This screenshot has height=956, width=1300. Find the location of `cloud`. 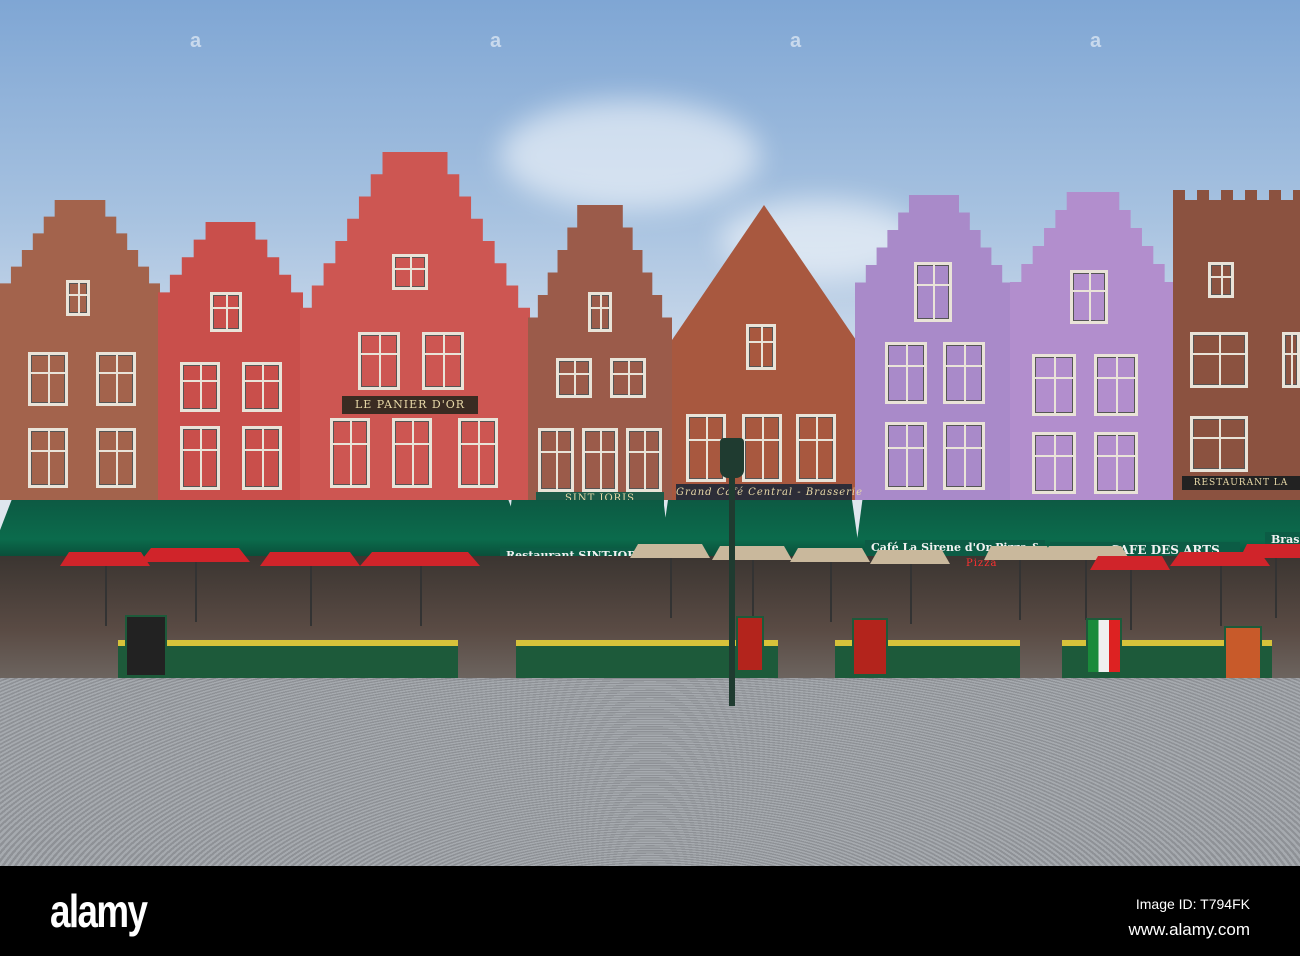

cloud is located at coordinates (630, 155).